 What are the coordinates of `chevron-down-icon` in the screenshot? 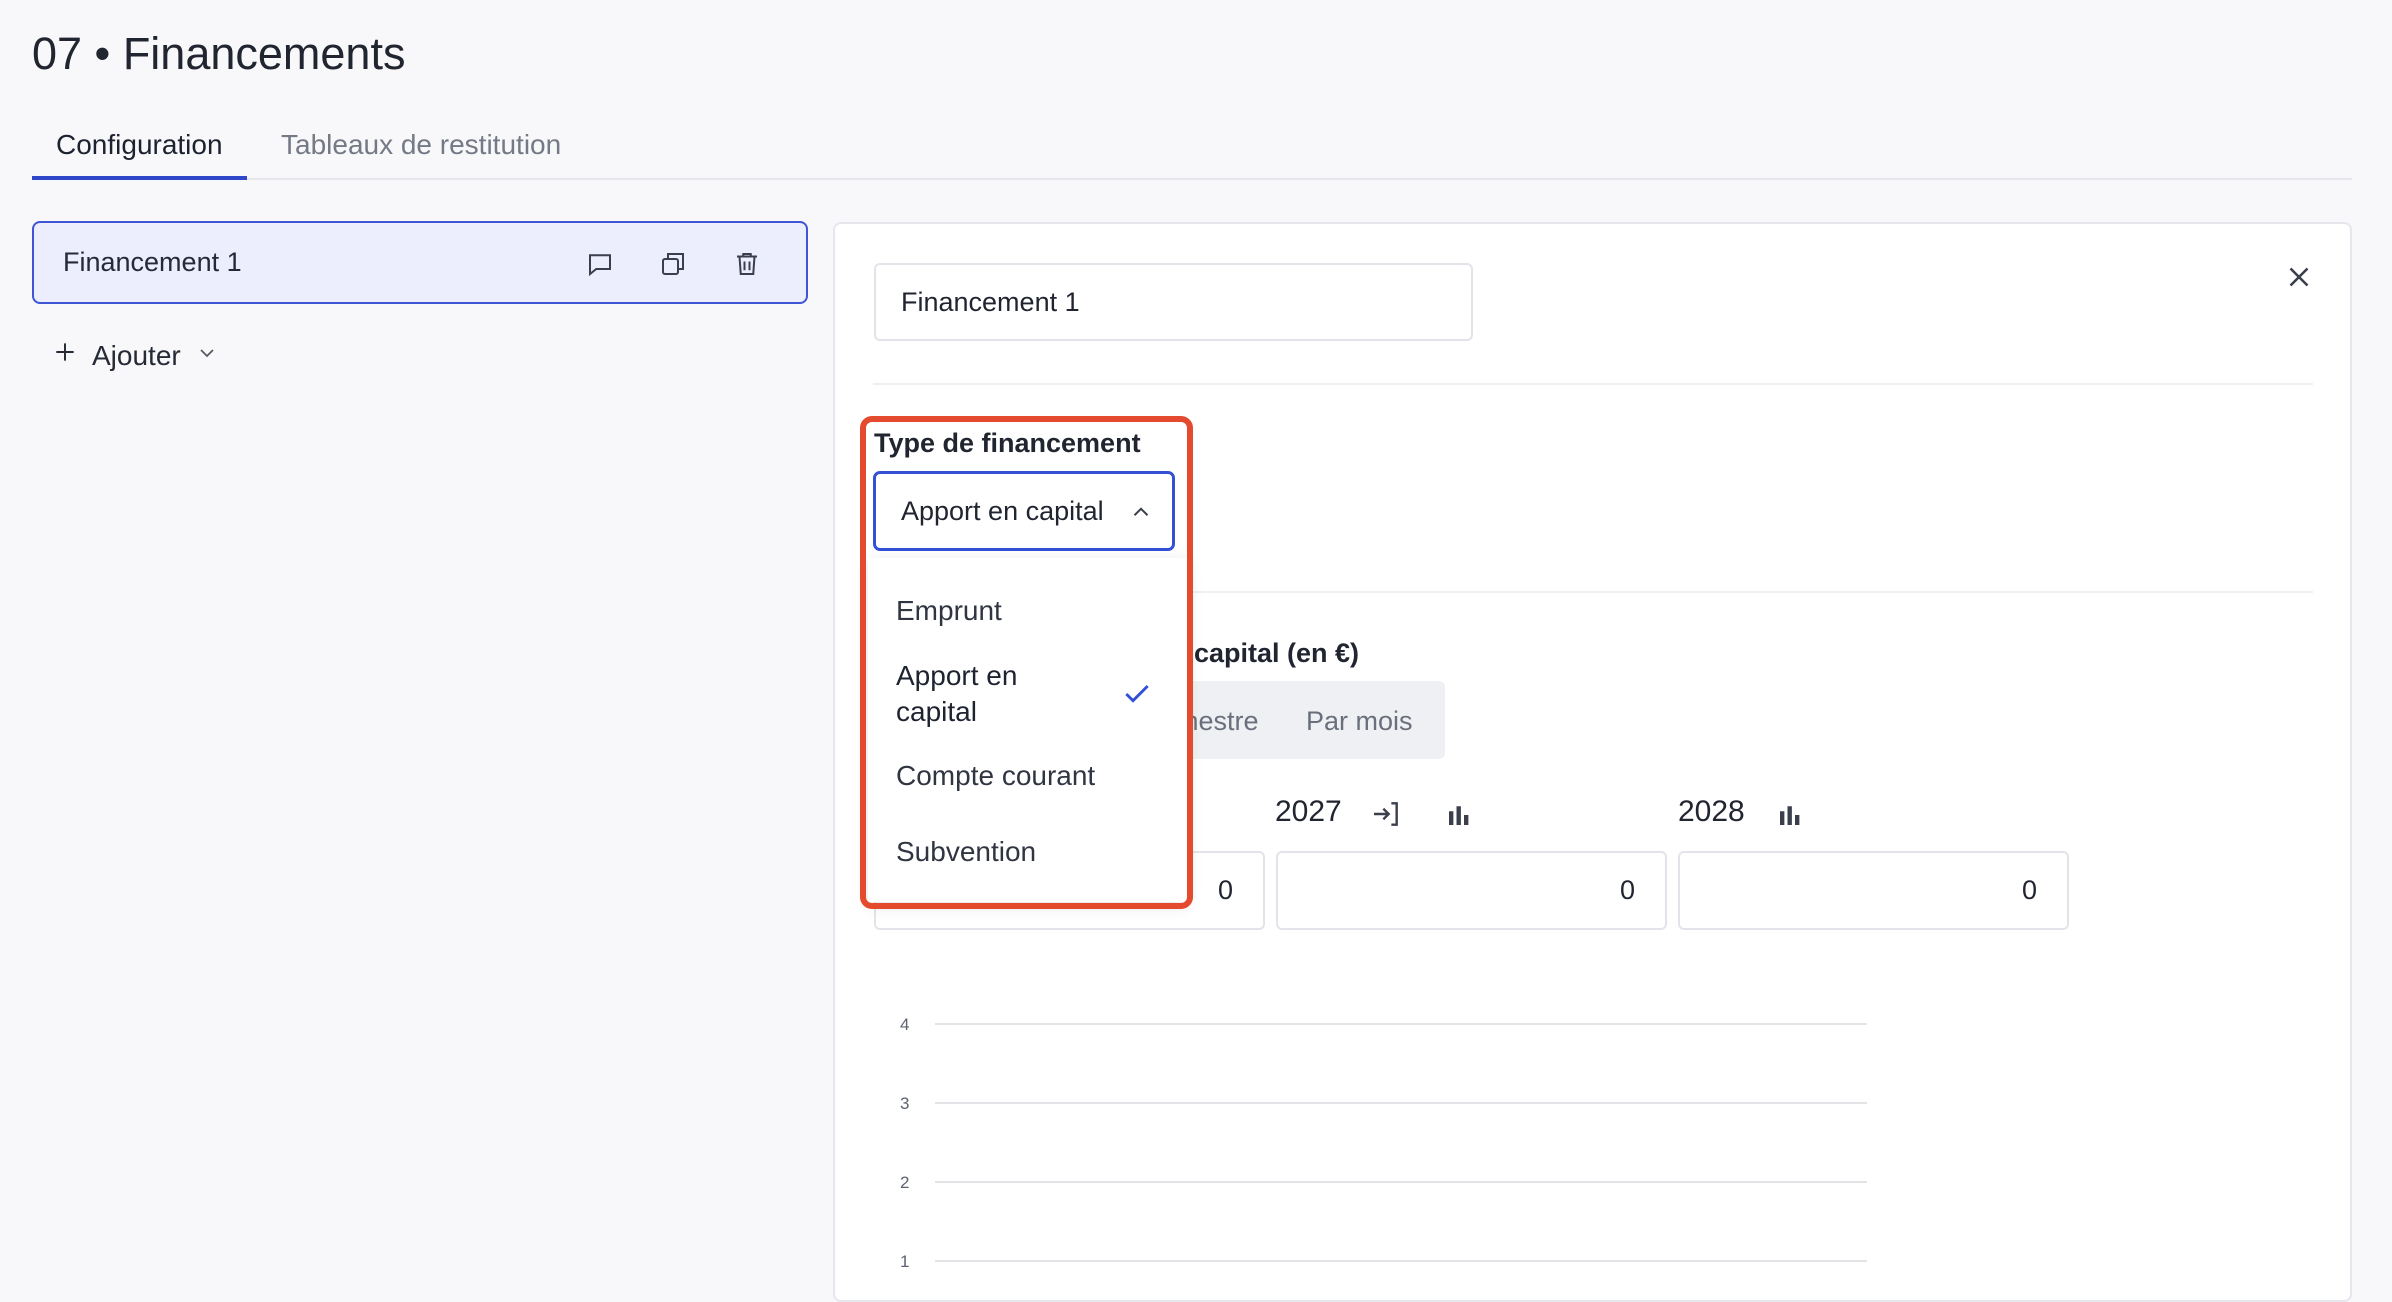 It's located at (207, 356).